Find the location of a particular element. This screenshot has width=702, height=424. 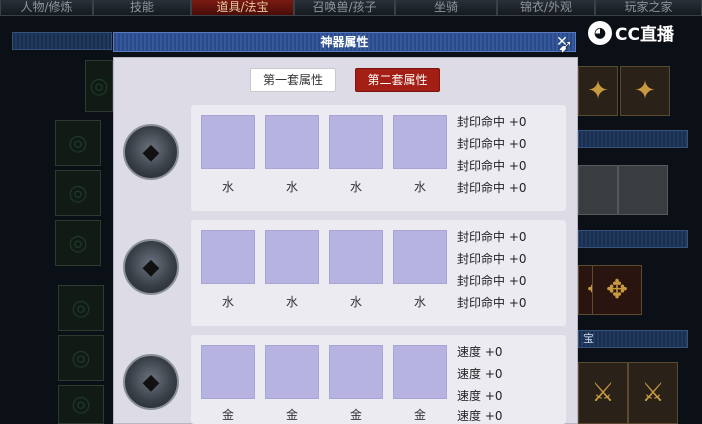

mouse-cursor-icon: ➹ is located at coordinates (566, 46).